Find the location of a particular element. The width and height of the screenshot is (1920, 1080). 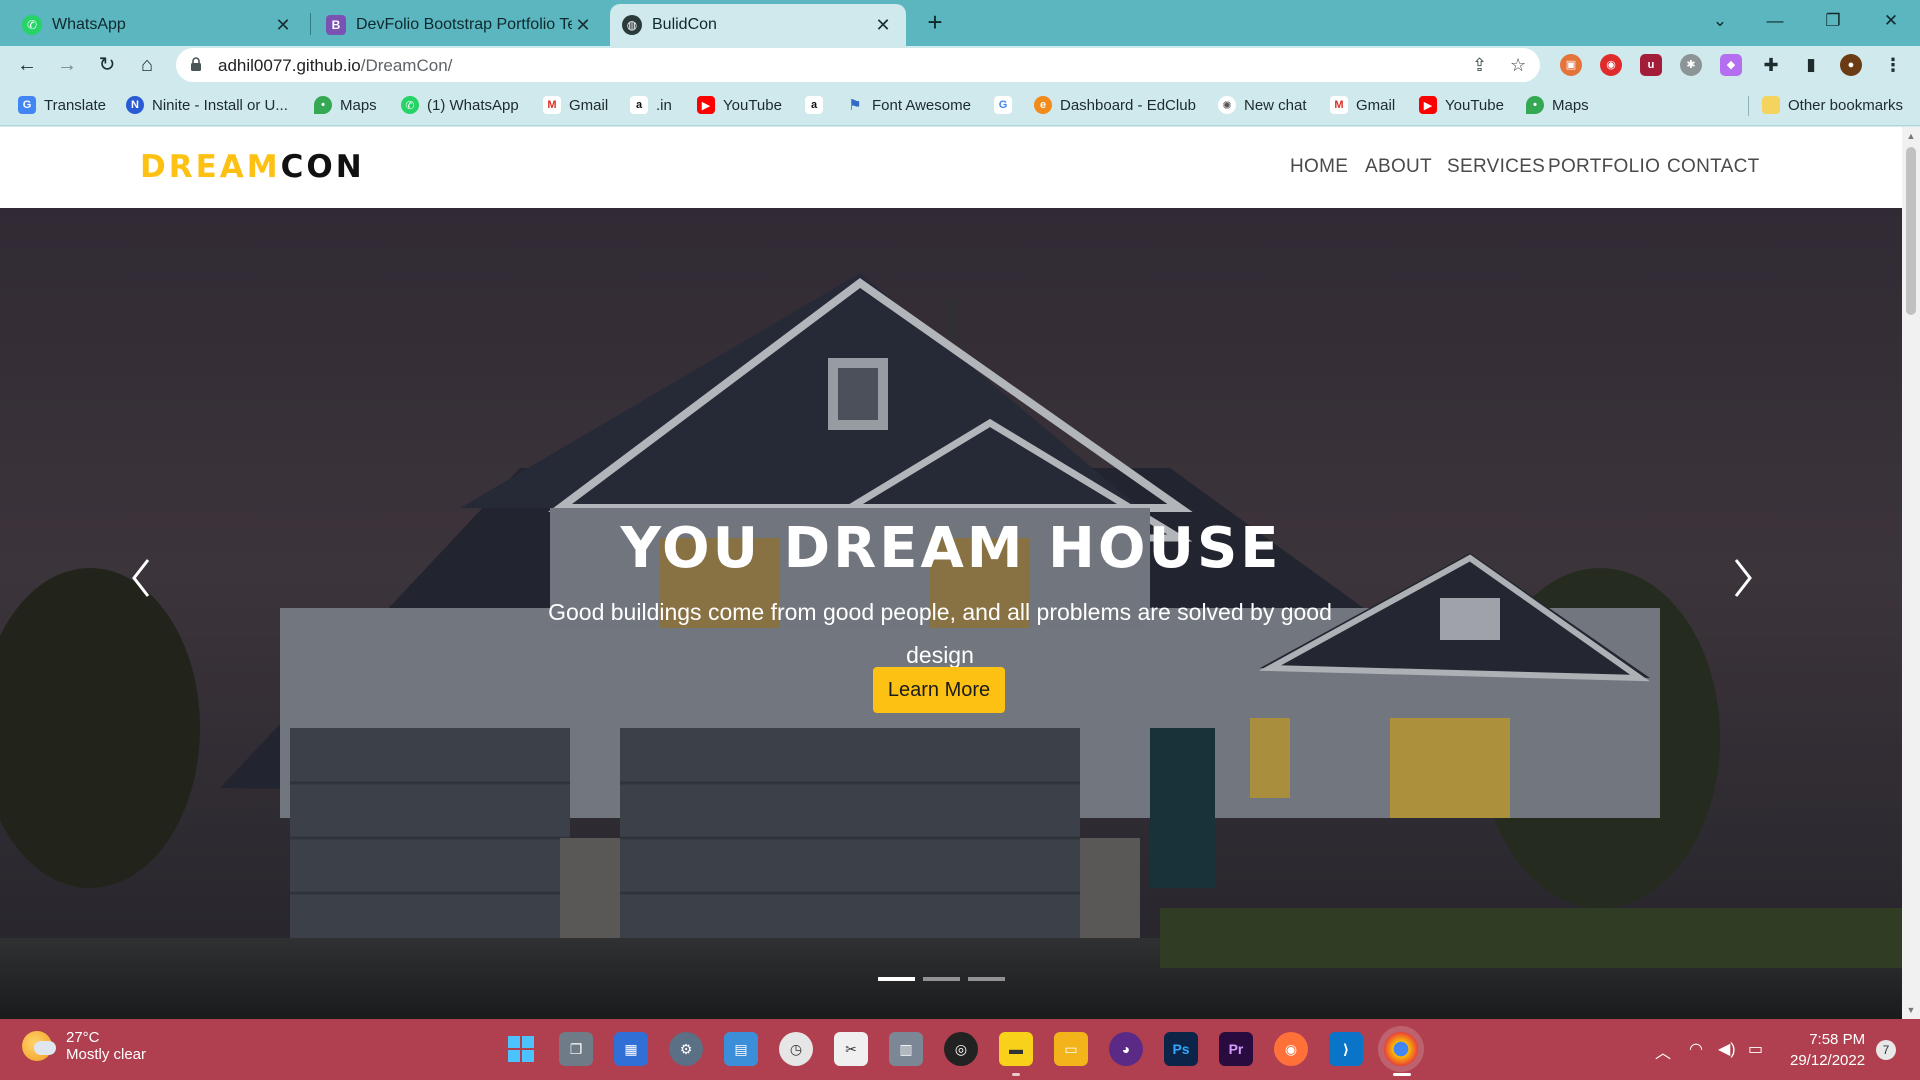

amazon-icon: a is located at coordinates (639, 105).